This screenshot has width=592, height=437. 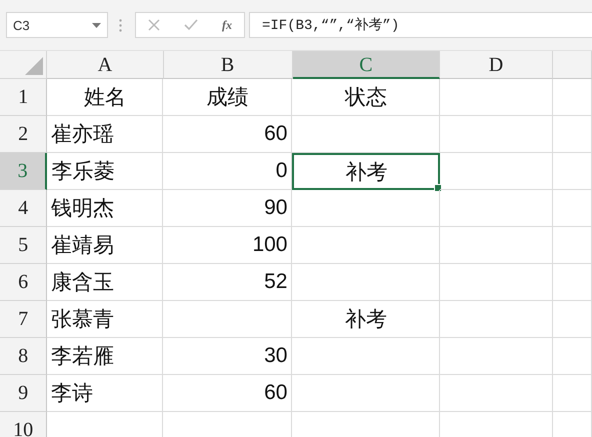 What do you see at coordinates (366, 97) in the screenshot?
I see `table-cell: 状态` at bounding box center [366, 97].